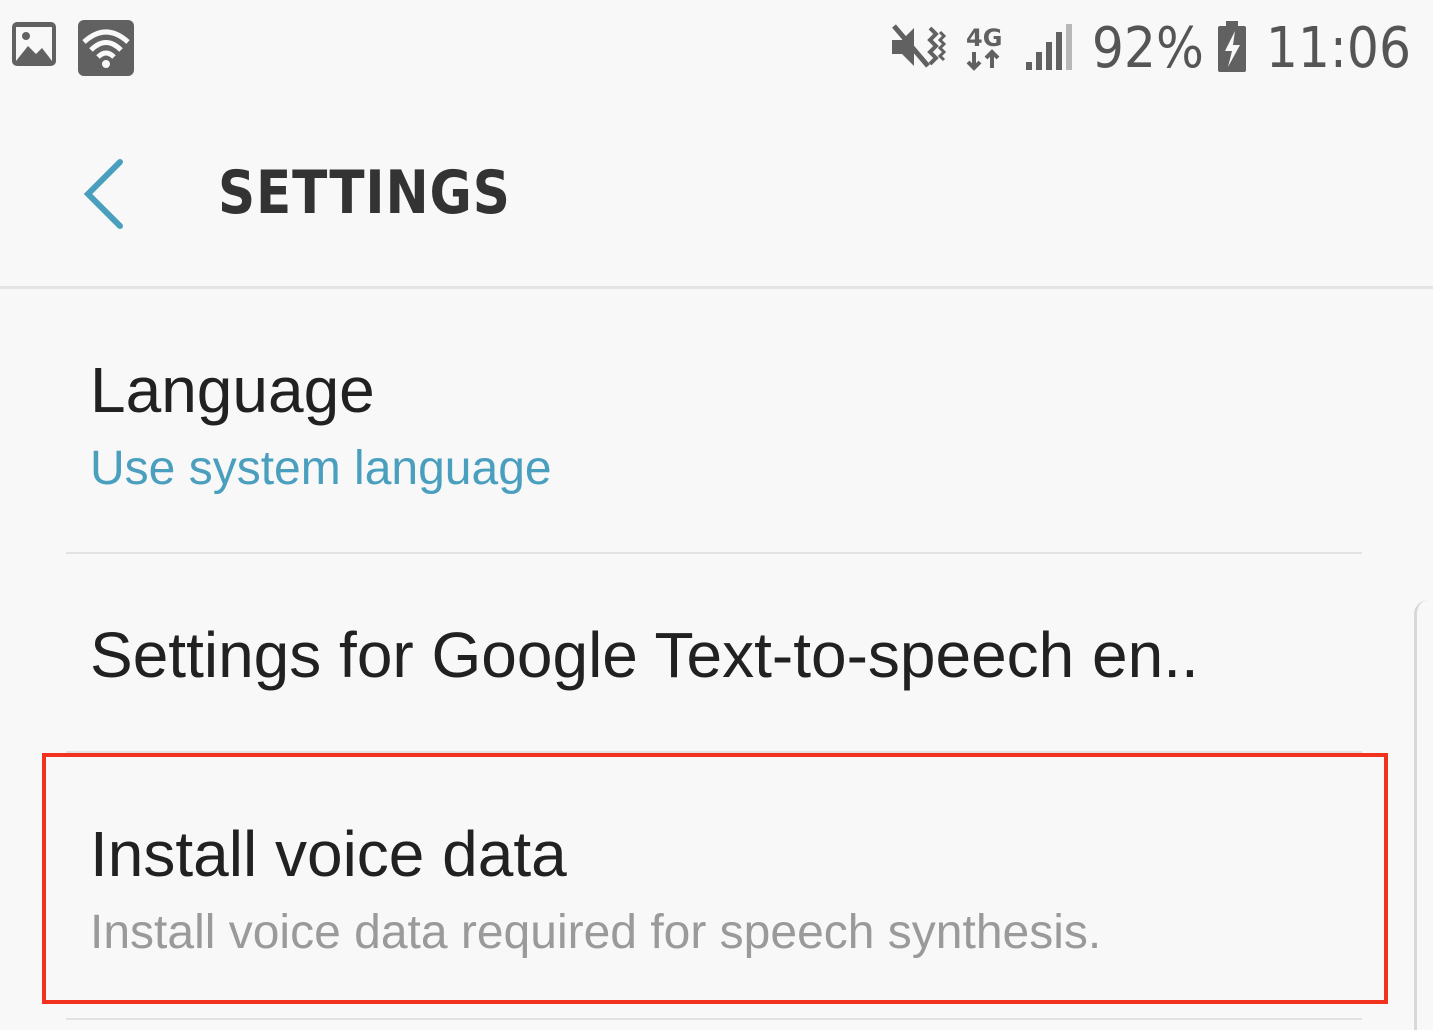  What do you see at coordinates (1049, 49) in the screenshot?
I see `signal-icon` at bounding box center [1049, 49].